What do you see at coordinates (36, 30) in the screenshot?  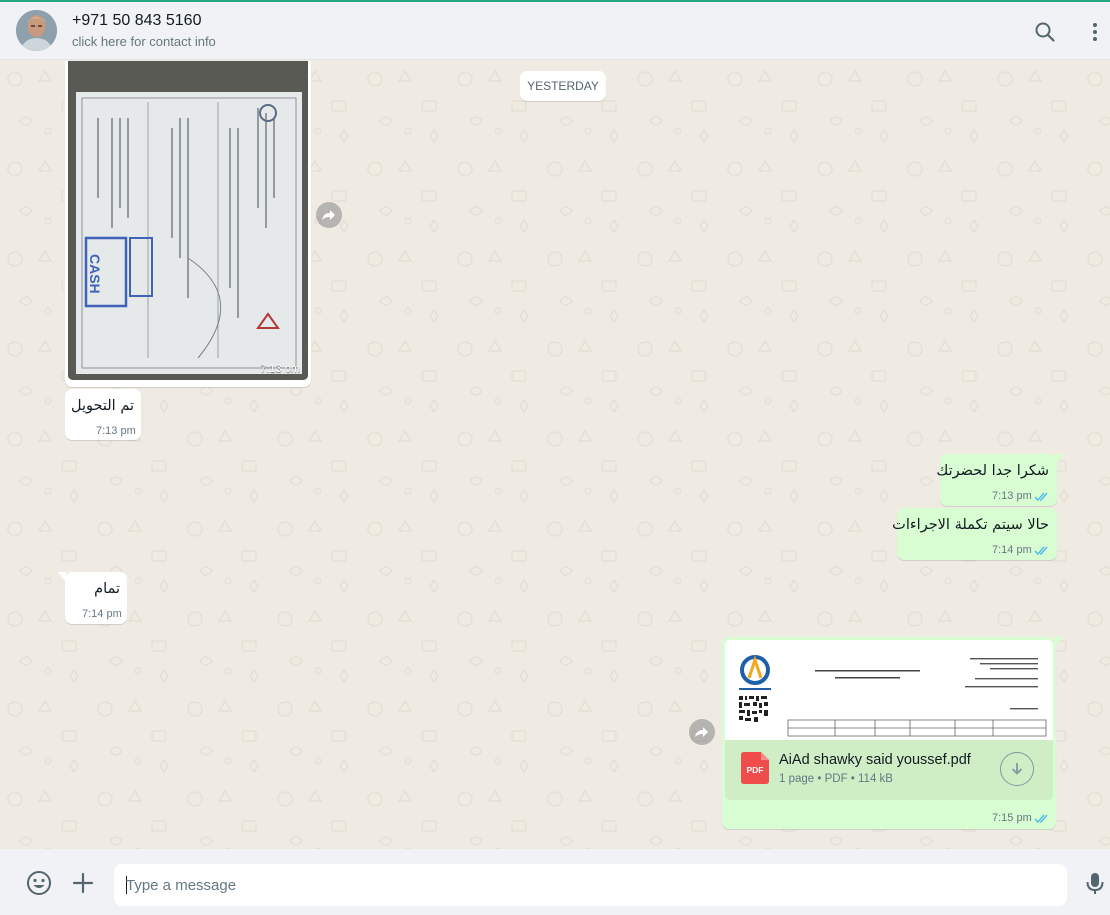 I see `contact-avatar` at bounding box center [36, 30].